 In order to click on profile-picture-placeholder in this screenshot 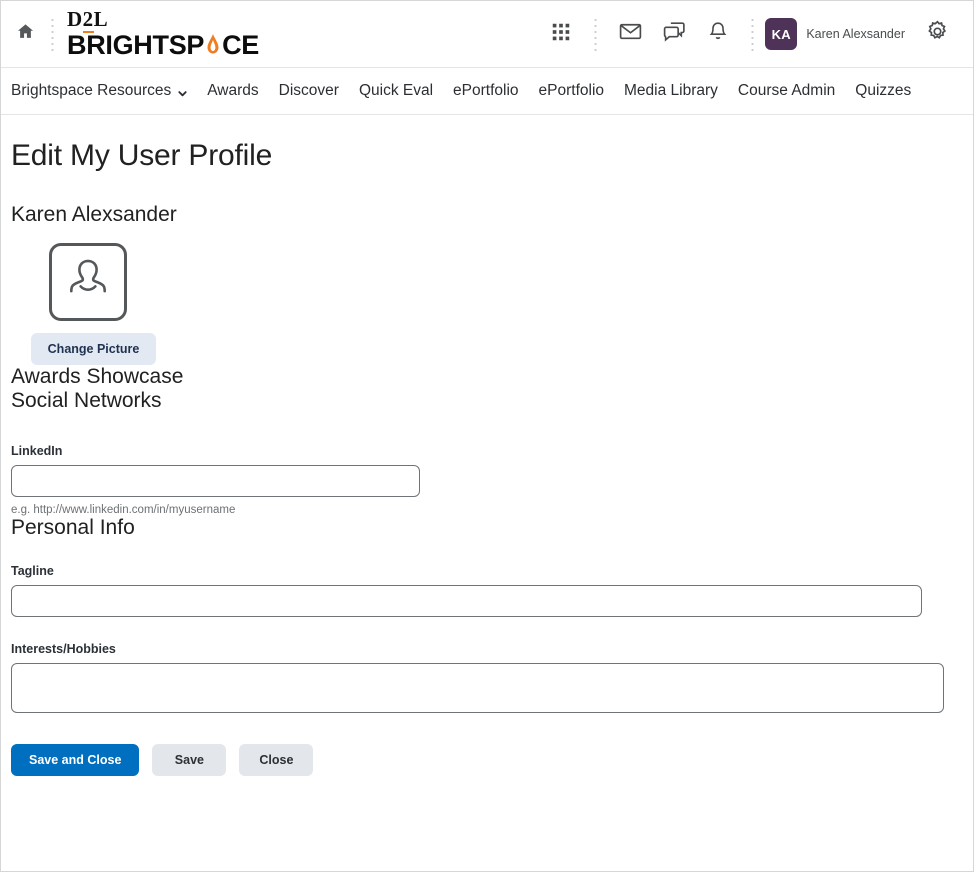, I will do `click(88, 282)`.